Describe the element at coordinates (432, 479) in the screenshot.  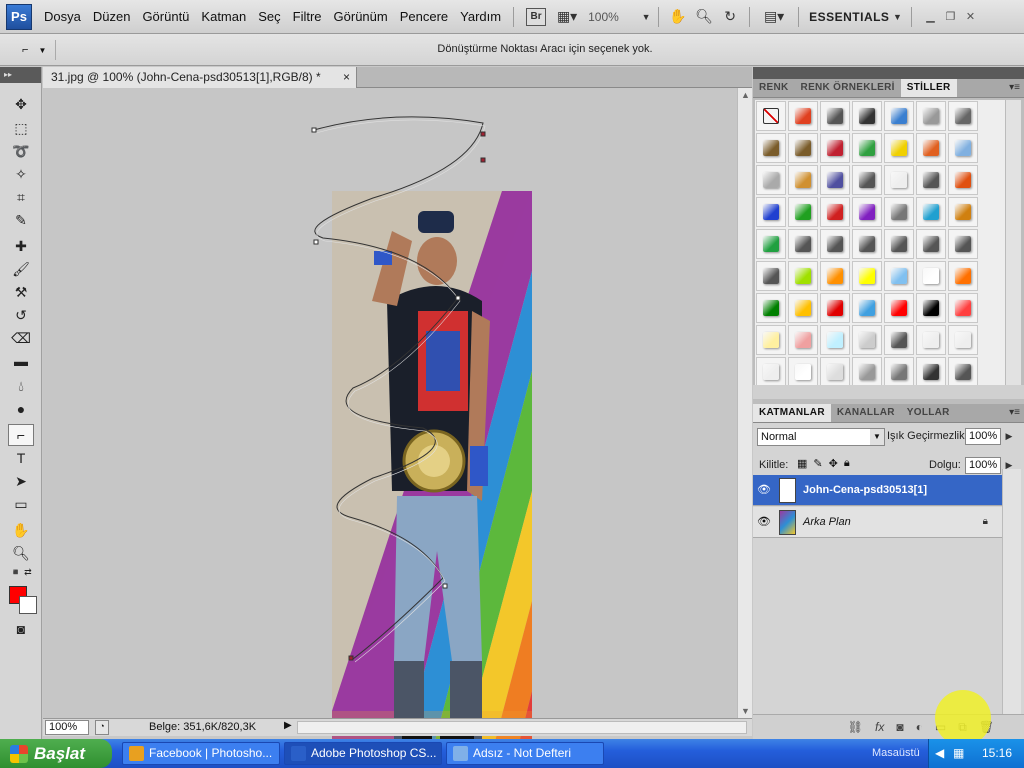
I see `document-image` at that location.